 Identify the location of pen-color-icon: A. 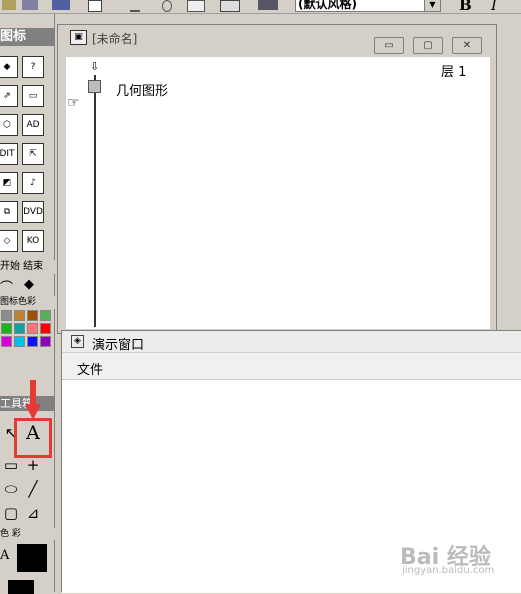
(4, 555).